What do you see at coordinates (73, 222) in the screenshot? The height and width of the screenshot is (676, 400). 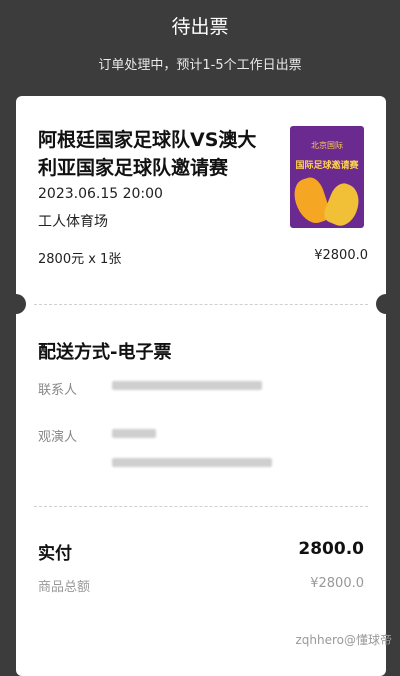 I see `event-venue: 工人体育场` at bounding box center [73, 222].